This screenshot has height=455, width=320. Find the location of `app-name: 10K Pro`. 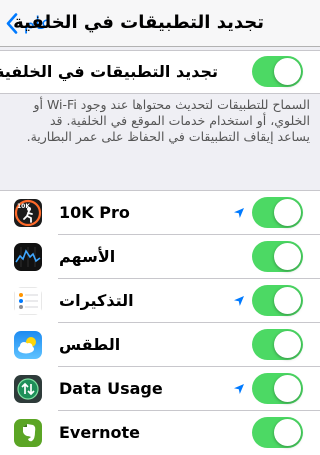

app-name: 10K Pro is located at coordinates (94, 212).